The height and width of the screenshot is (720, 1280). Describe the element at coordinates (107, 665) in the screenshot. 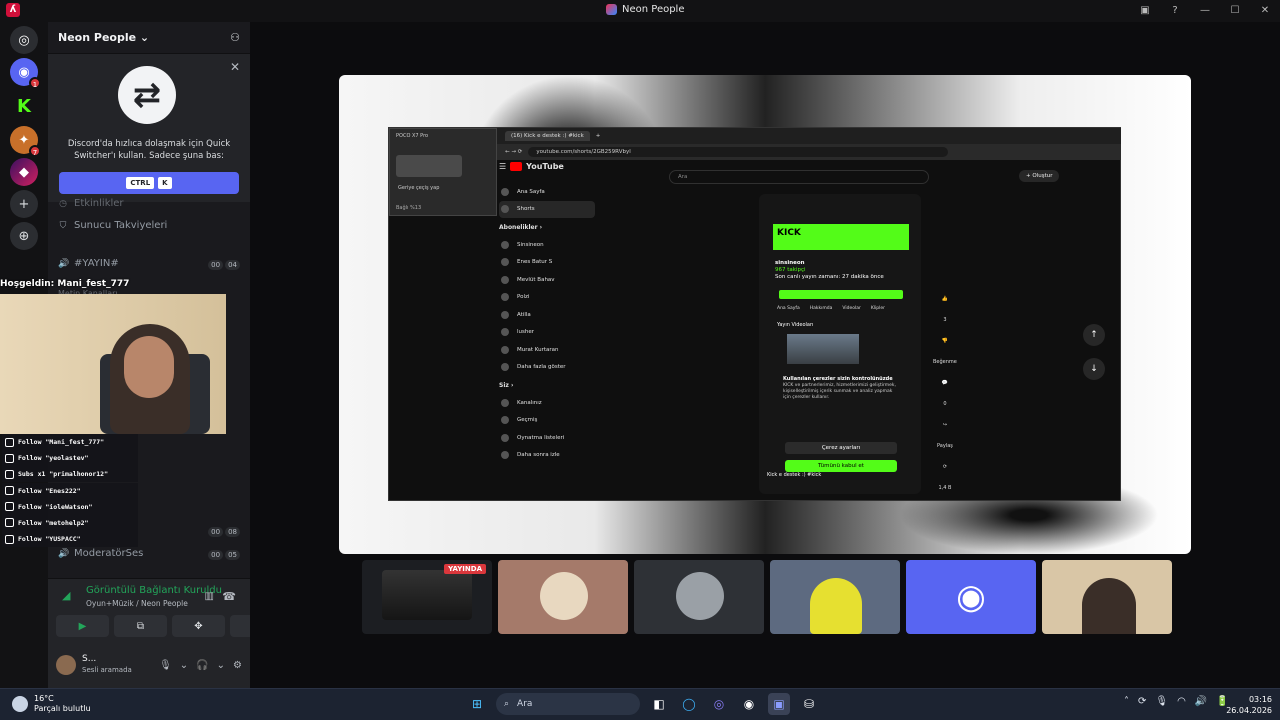

I see `user-info: S... Sesli aramada` at that location.